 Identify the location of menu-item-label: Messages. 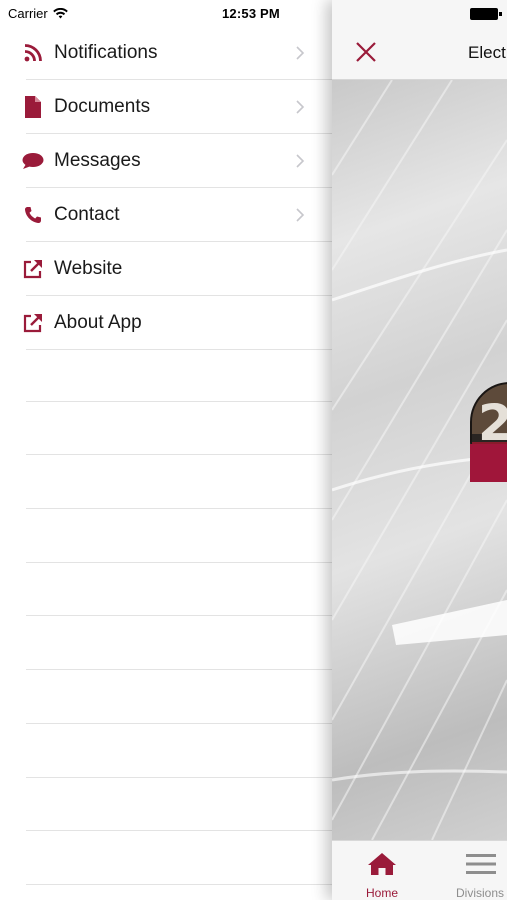
(97, 160).